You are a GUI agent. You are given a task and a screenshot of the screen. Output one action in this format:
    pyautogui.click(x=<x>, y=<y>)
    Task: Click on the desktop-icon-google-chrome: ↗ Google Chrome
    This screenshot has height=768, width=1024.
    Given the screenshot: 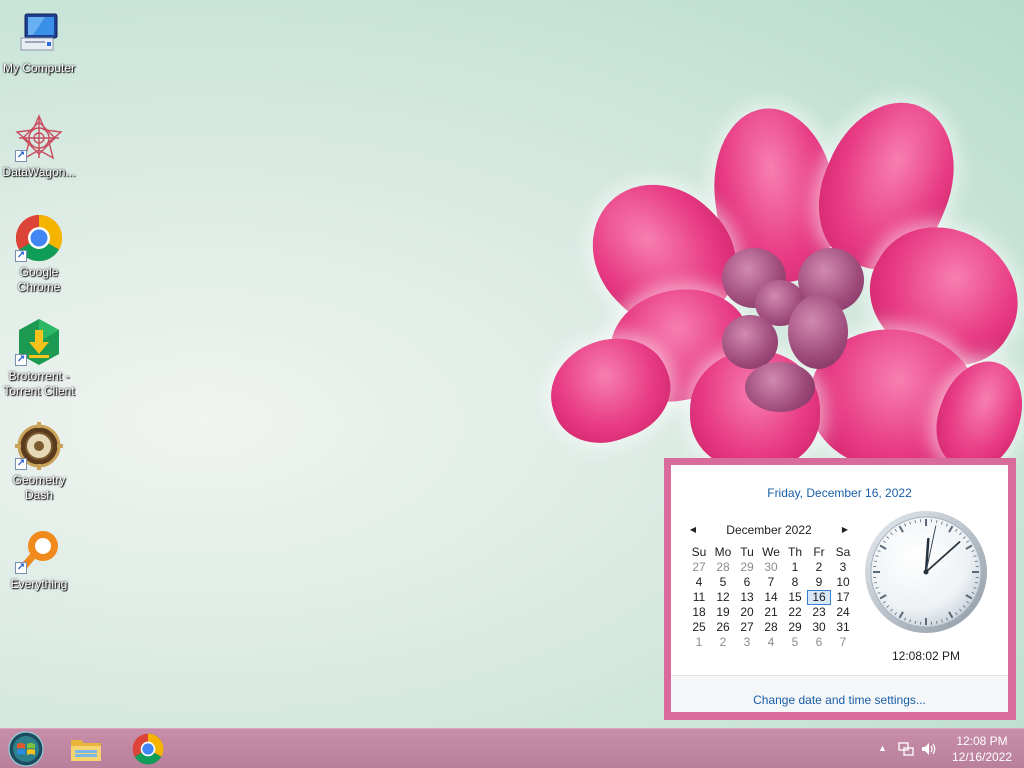 What is the action you would take?
    pyautogui.click(x=39, y=254)
    